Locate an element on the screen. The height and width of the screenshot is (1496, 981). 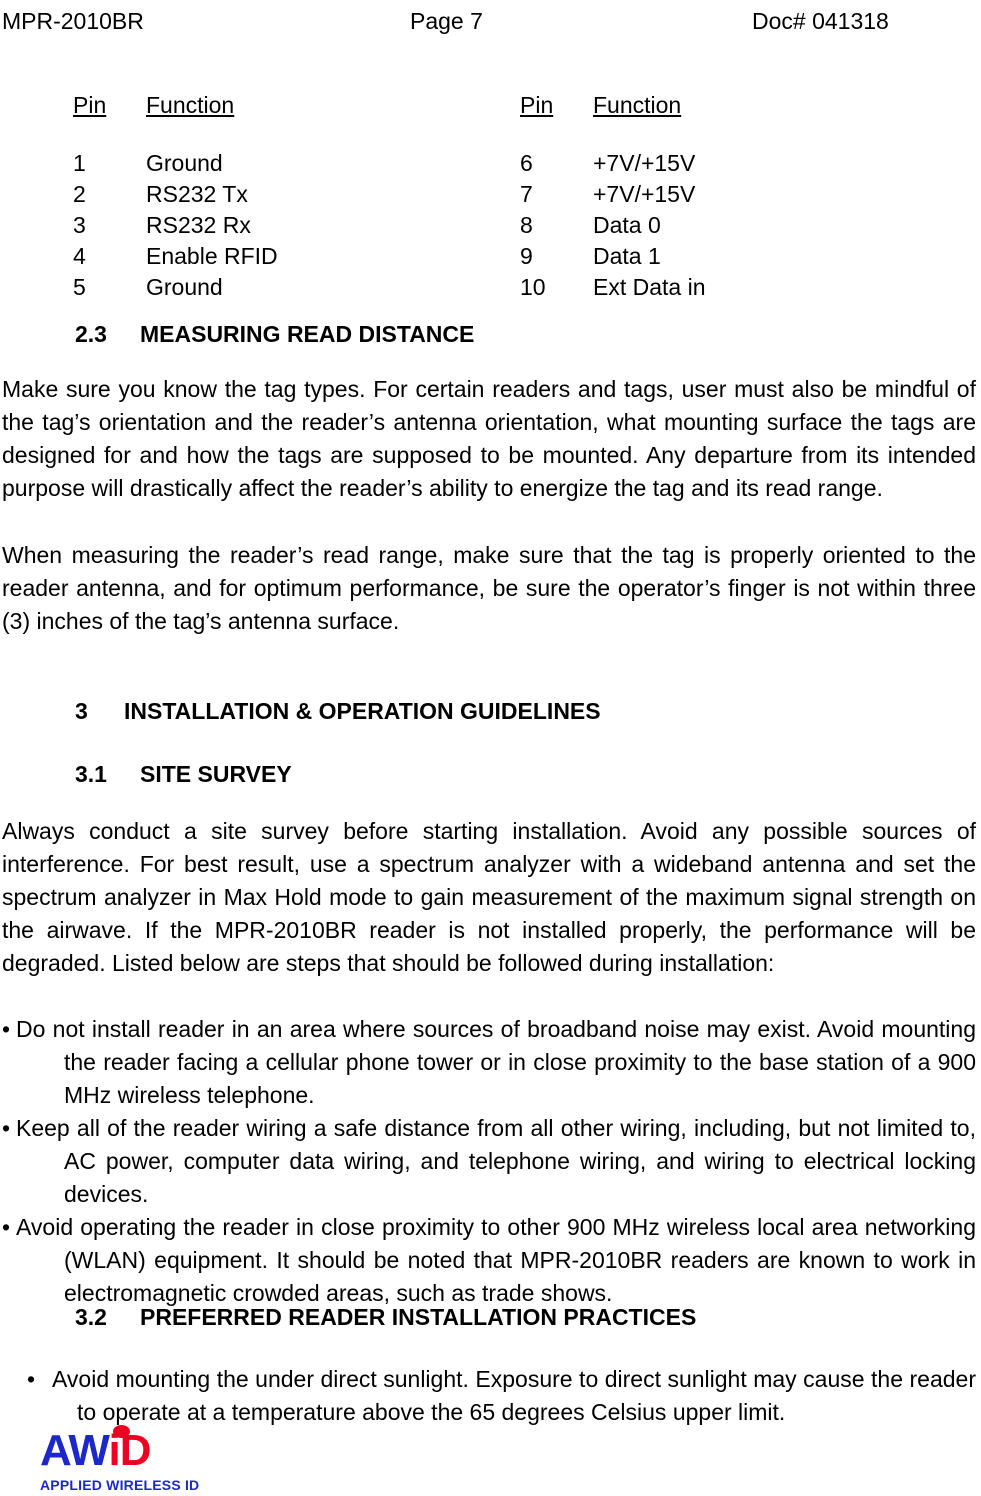
pin-number: 8 is located at coordinates (526, 225).